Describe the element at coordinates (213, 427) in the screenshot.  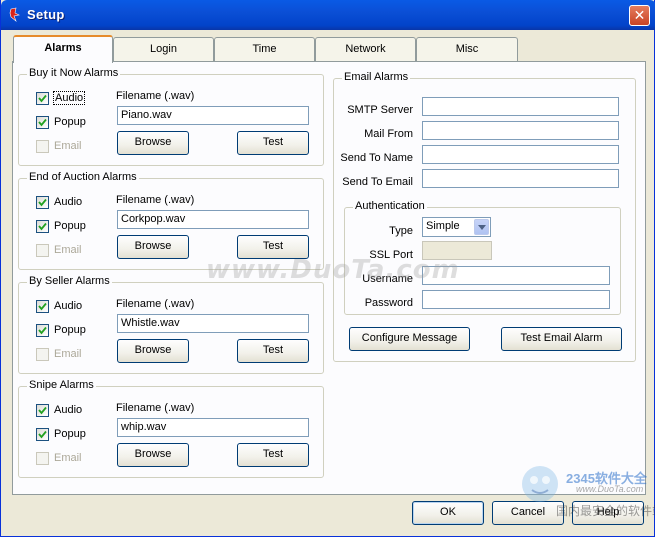
I see `filename-input: whip.wav` at that location.